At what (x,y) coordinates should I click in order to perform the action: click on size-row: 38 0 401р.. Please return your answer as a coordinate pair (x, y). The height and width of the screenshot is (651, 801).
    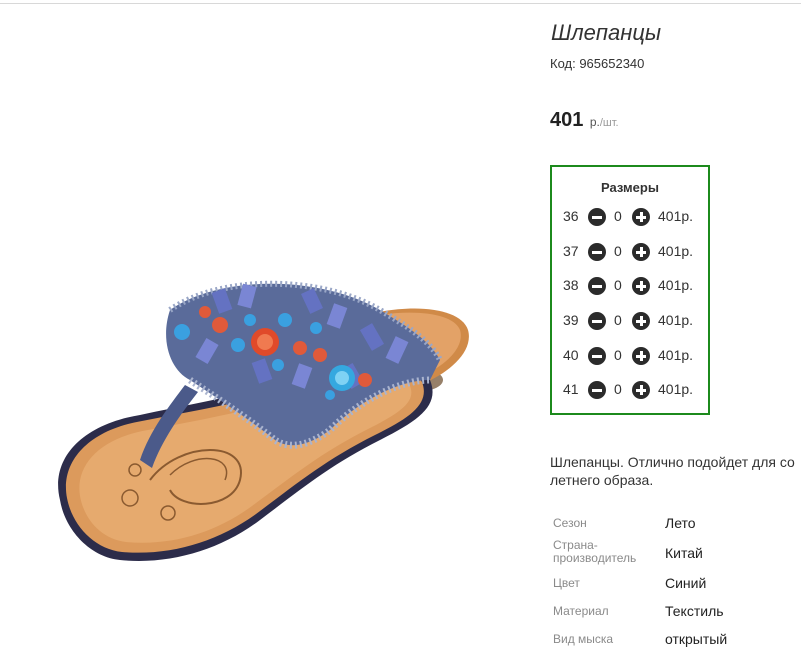
    Looking at the image, I should click on (630, 286).